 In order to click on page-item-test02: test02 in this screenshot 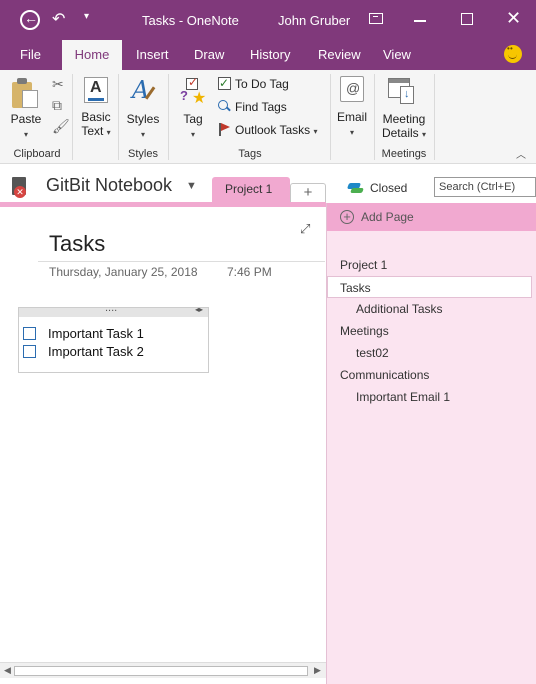, I will do `click(372, 353)`.